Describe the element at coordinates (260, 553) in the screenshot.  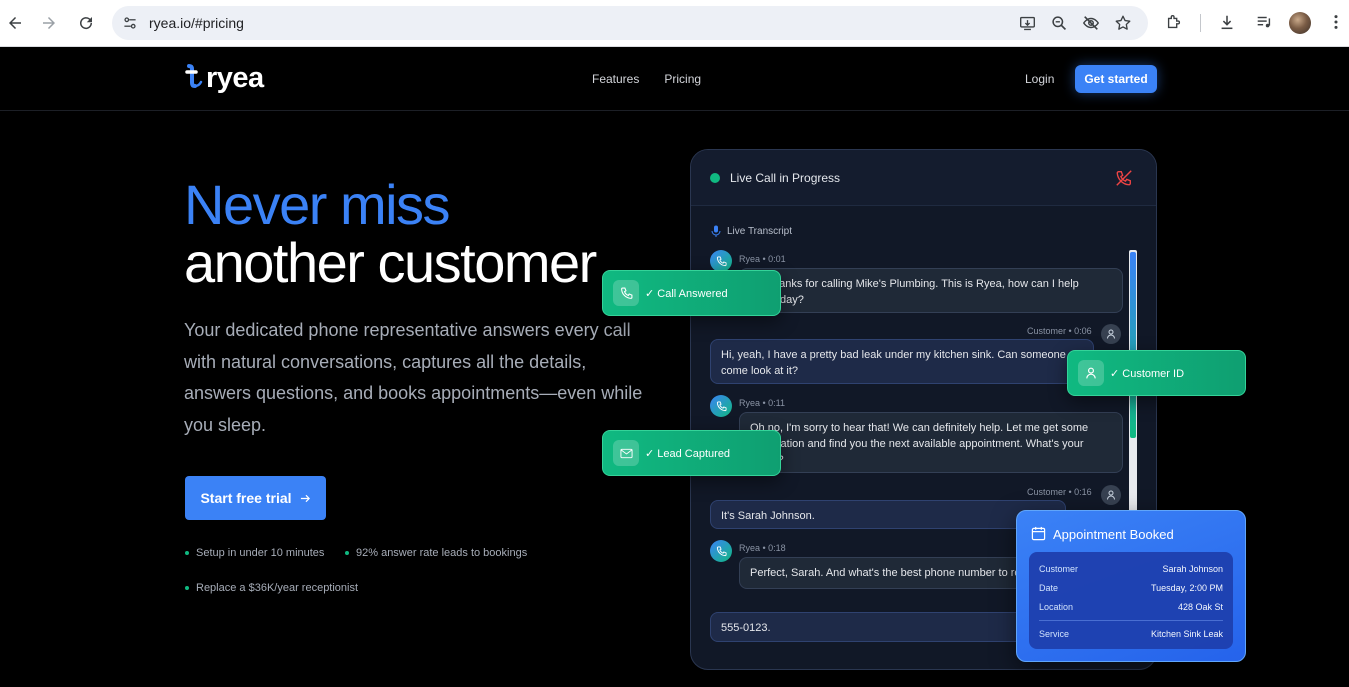
I see `bullet-text: Setup in under 10 minutes` at that location.